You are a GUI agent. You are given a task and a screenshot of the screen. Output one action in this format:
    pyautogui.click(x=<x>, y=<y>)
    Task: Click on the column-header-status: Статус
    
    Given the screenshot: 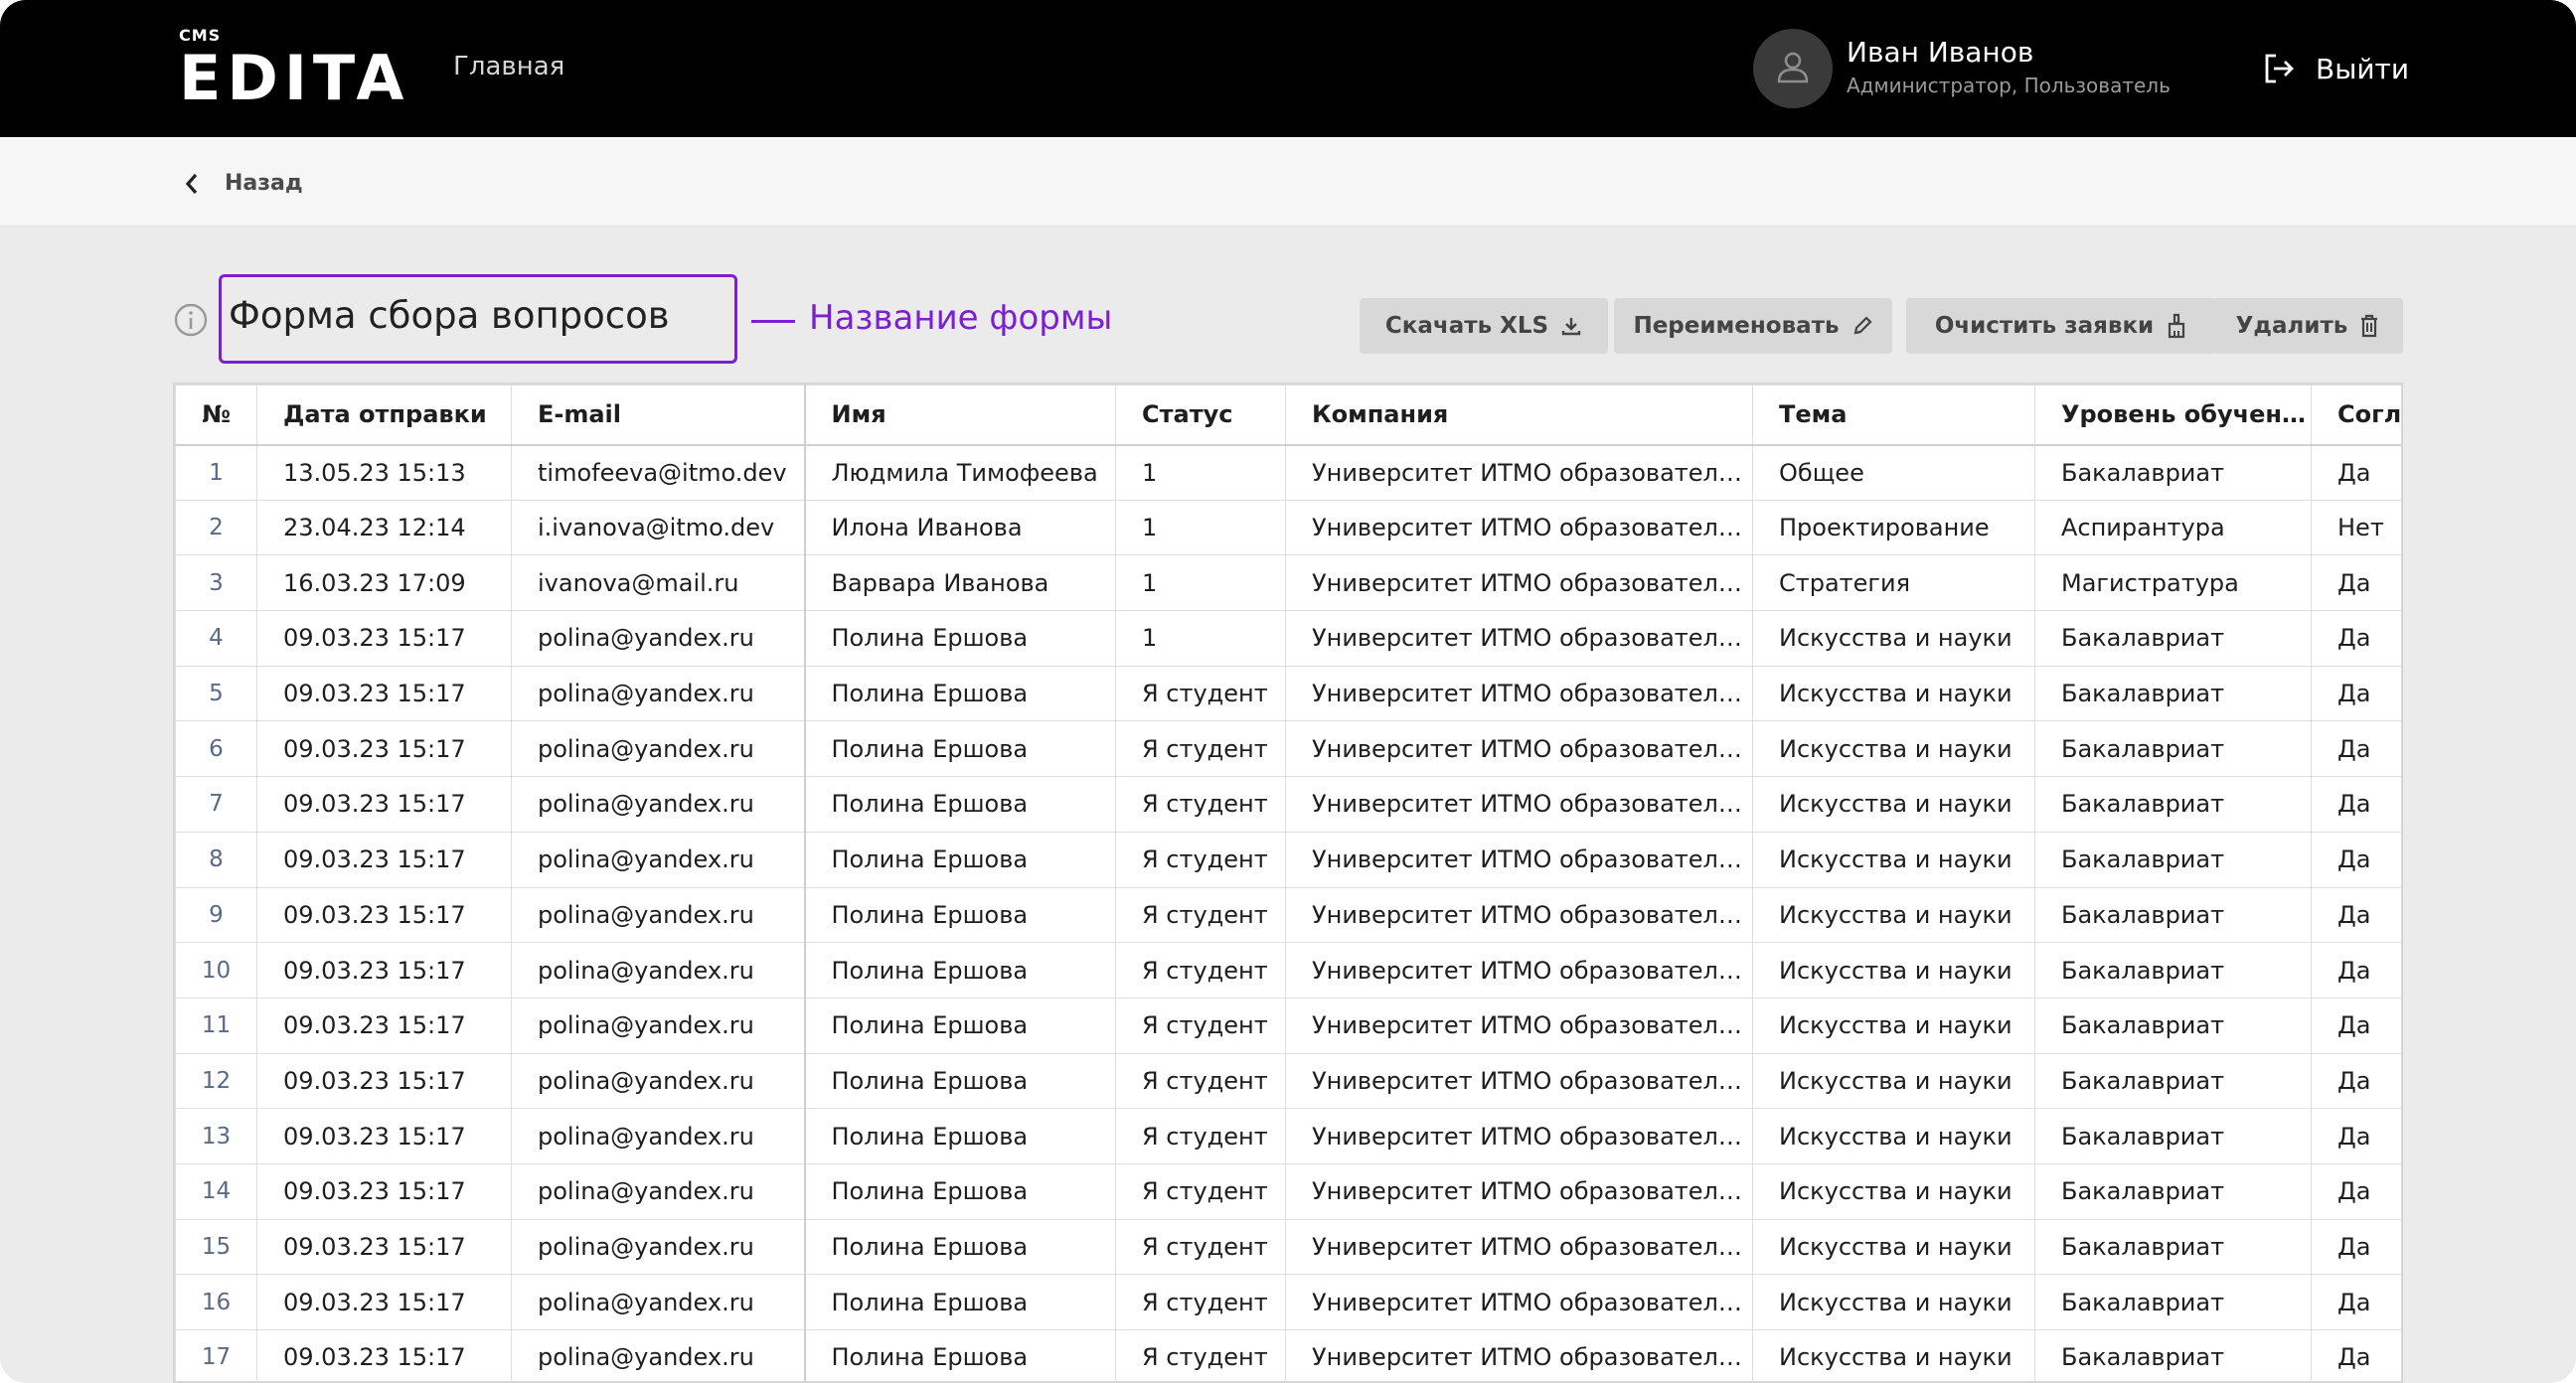 What is the action you would take?
    pyautogui.click(x=1200, y=415)
    